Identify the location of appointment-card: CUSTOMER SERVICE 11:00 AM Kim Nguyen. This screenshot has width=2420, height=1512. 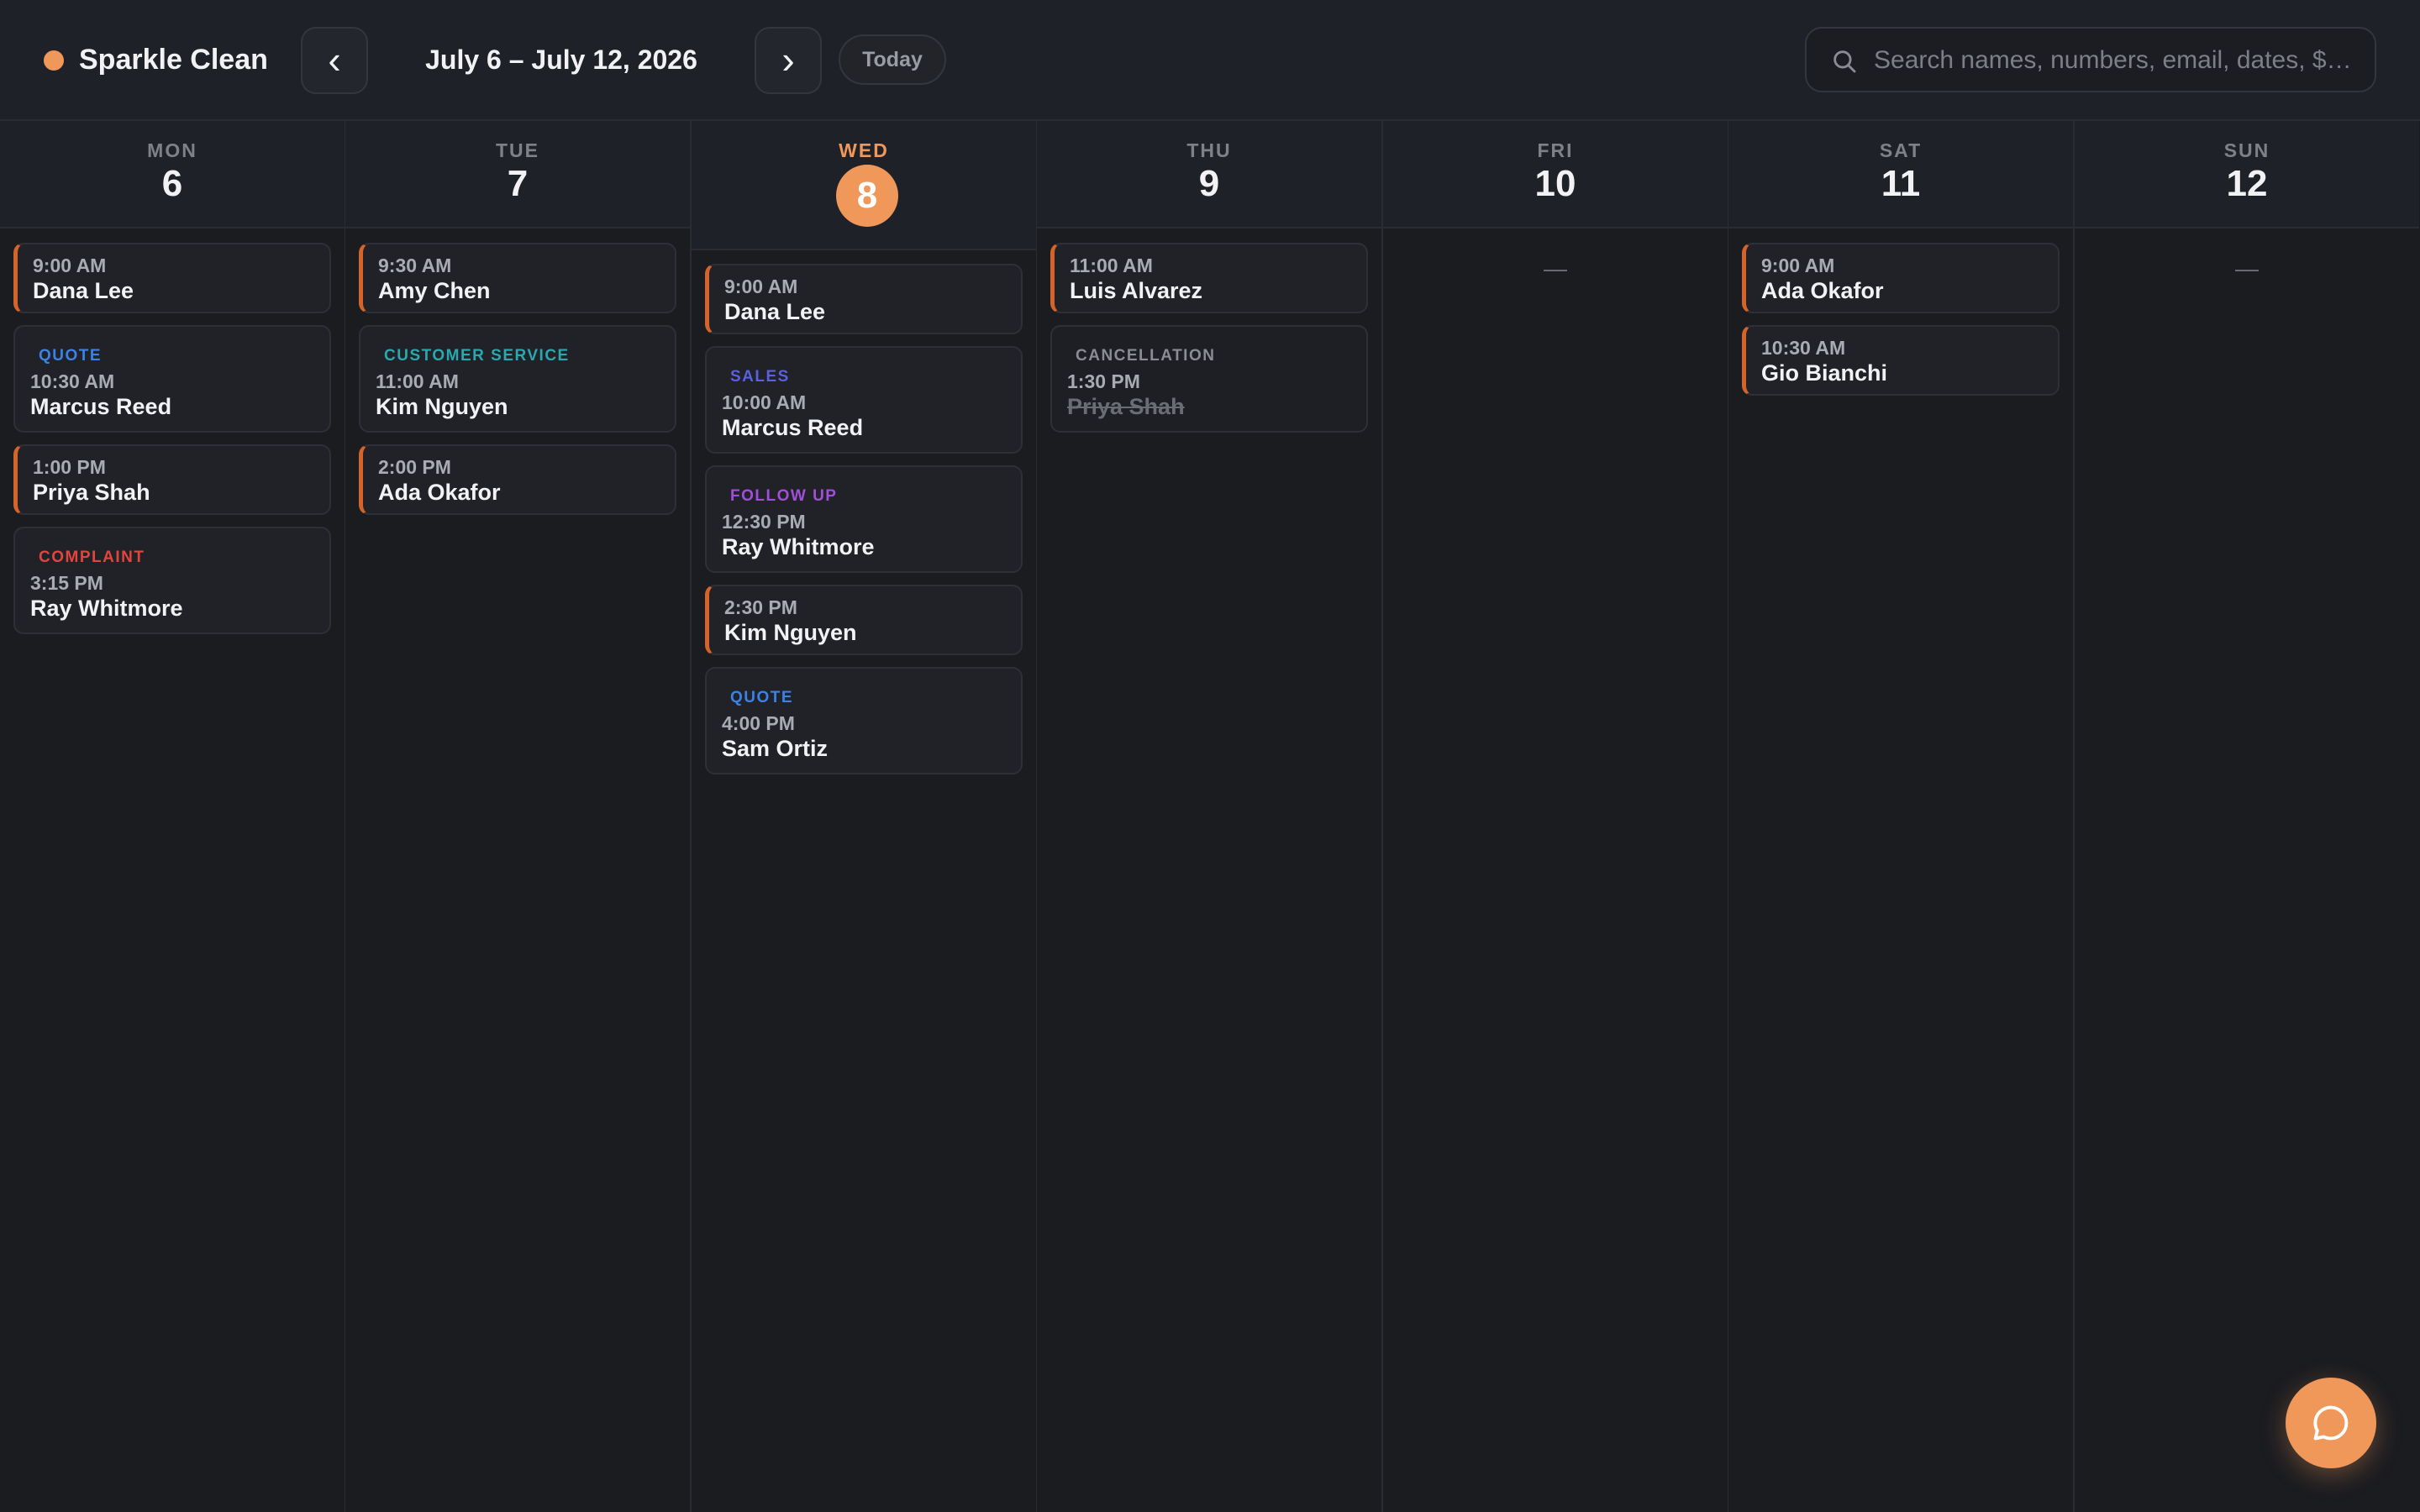
(517, 379).